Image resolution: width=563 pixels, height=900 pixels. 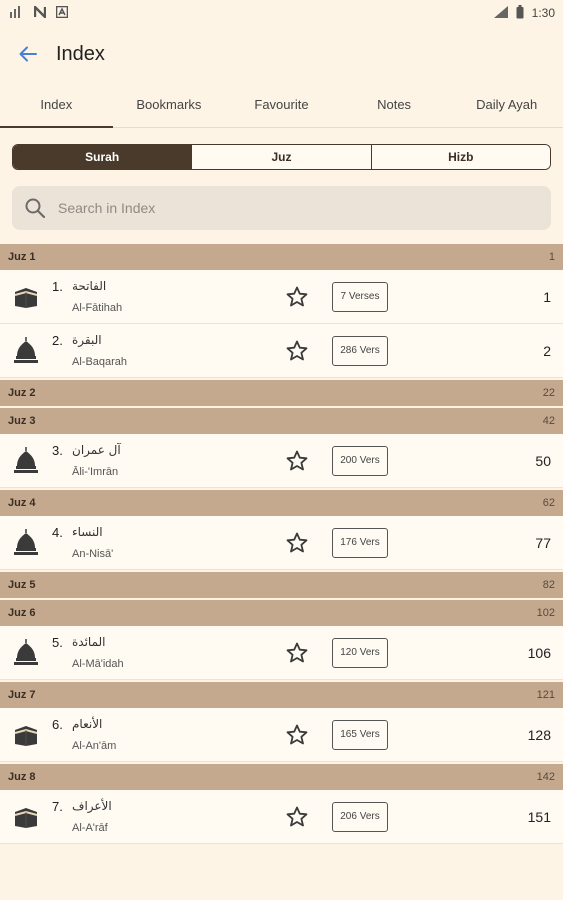 What do you see at coordinates (89, 641) in the screenshot?
I see `surah-arabic-name: المائدة` at bounding box center [89, 641].